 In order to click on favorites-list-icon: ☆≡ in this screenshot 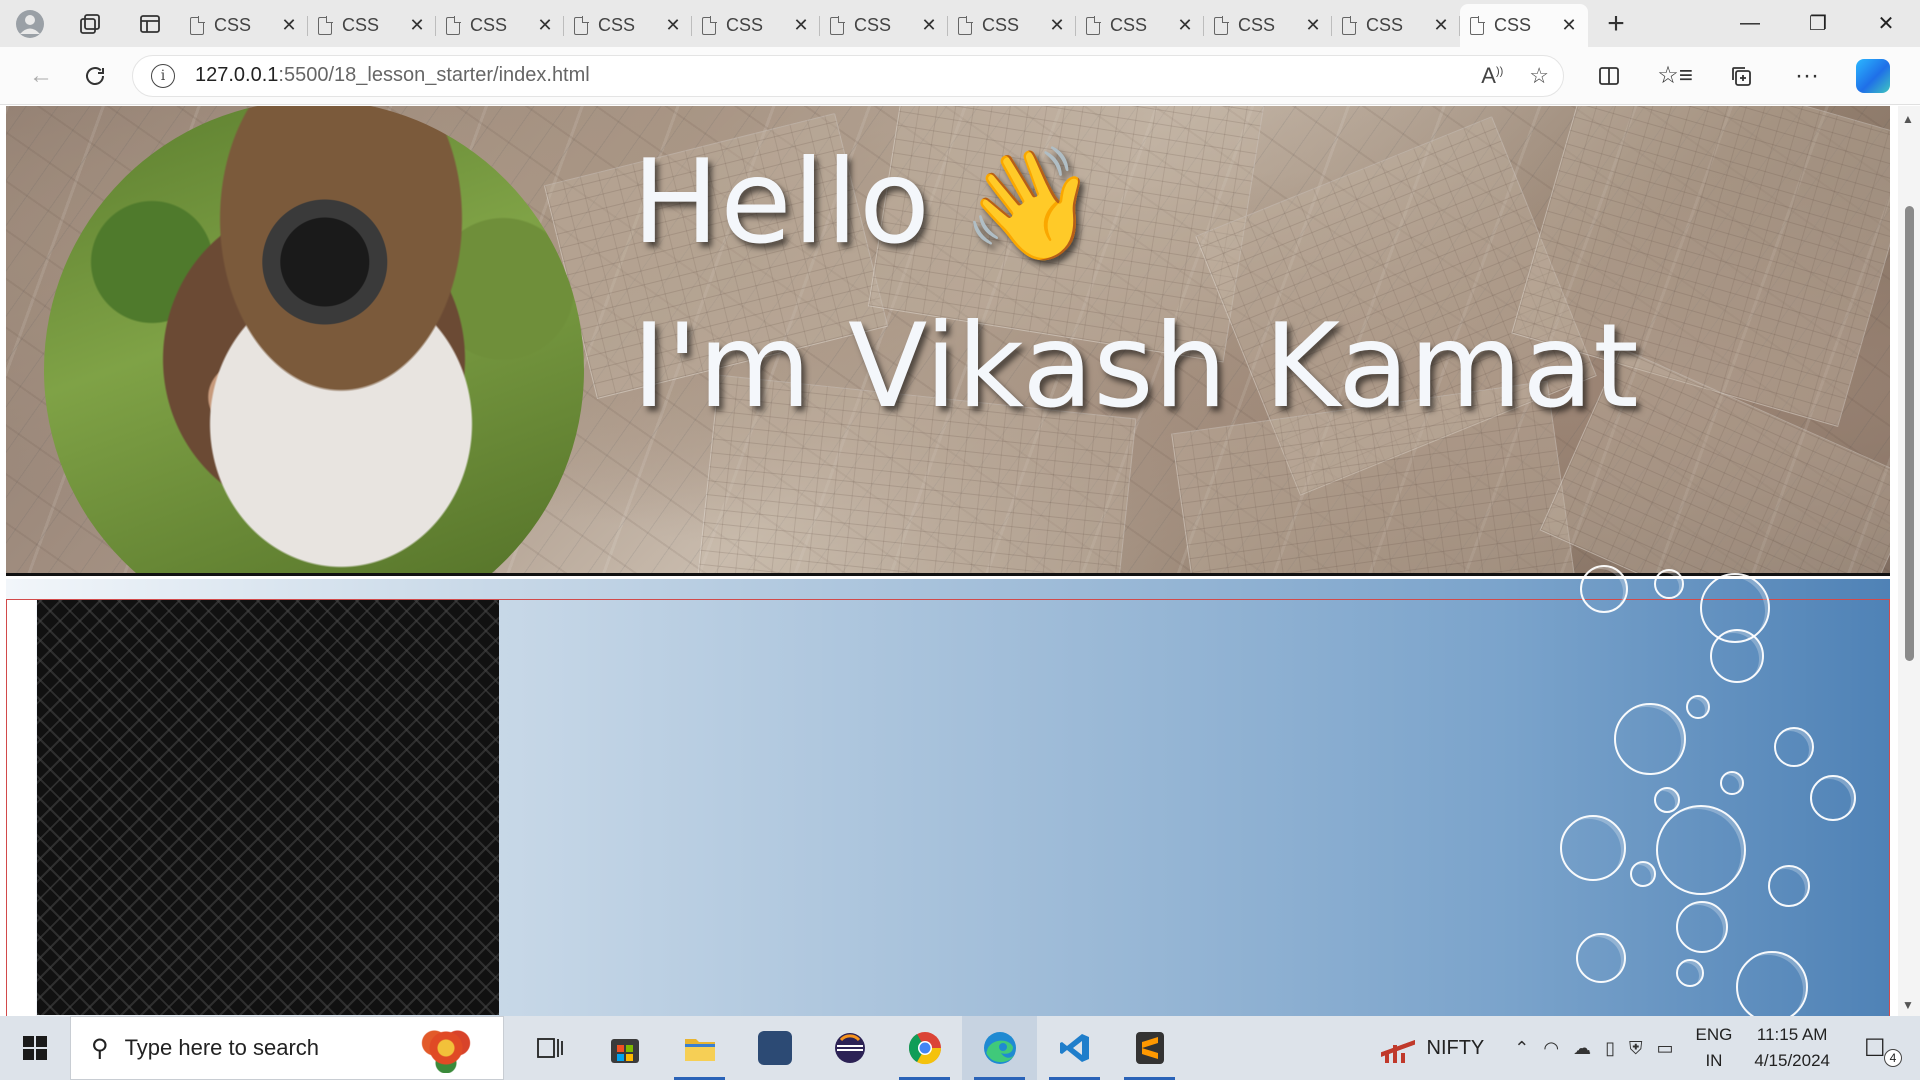, I will do `click(1675, 75)`.